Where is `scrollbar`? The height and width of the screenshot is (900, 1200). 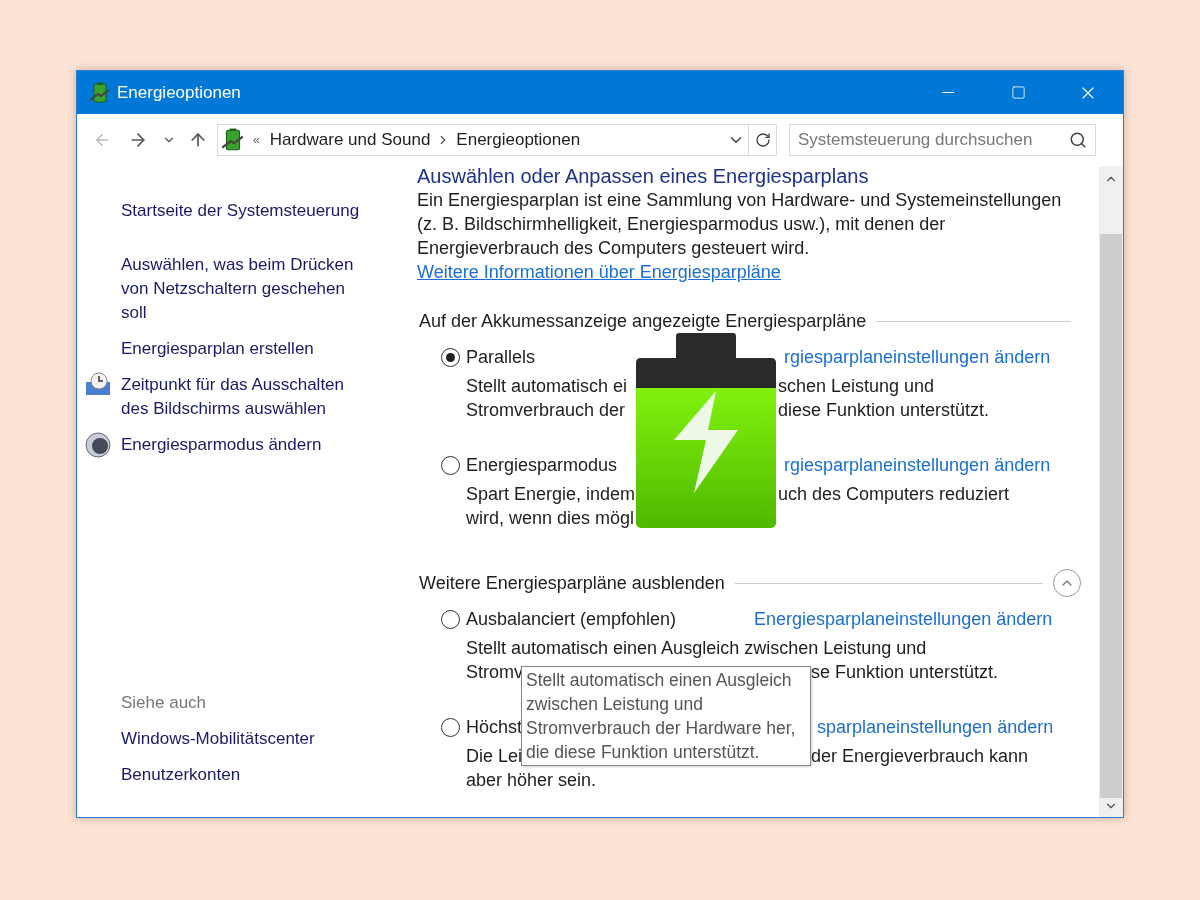 scrollbar is located at coordinates (1111, 491).